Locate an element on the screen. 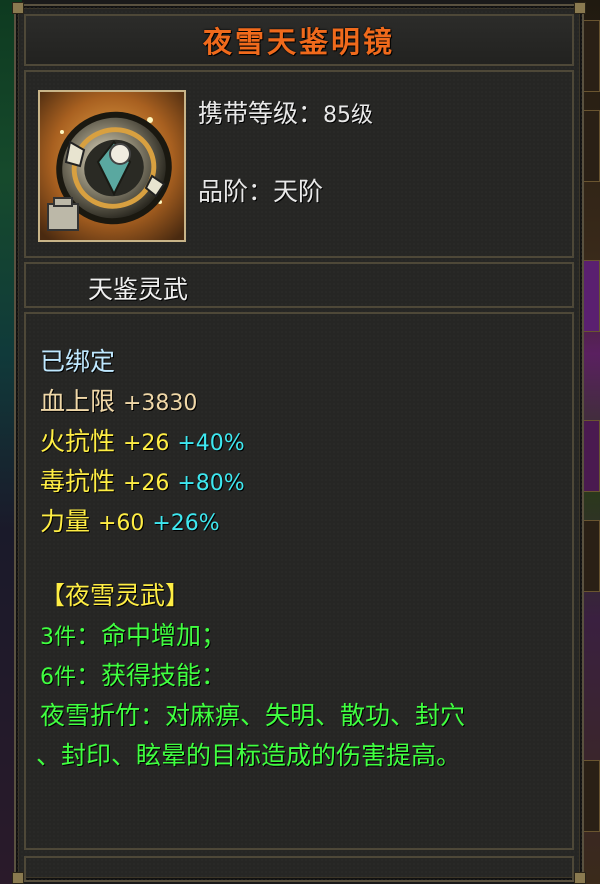 The image size is (600, 884). stat-strength: 力量 +60 +26% is located at coordinates (130, 520).